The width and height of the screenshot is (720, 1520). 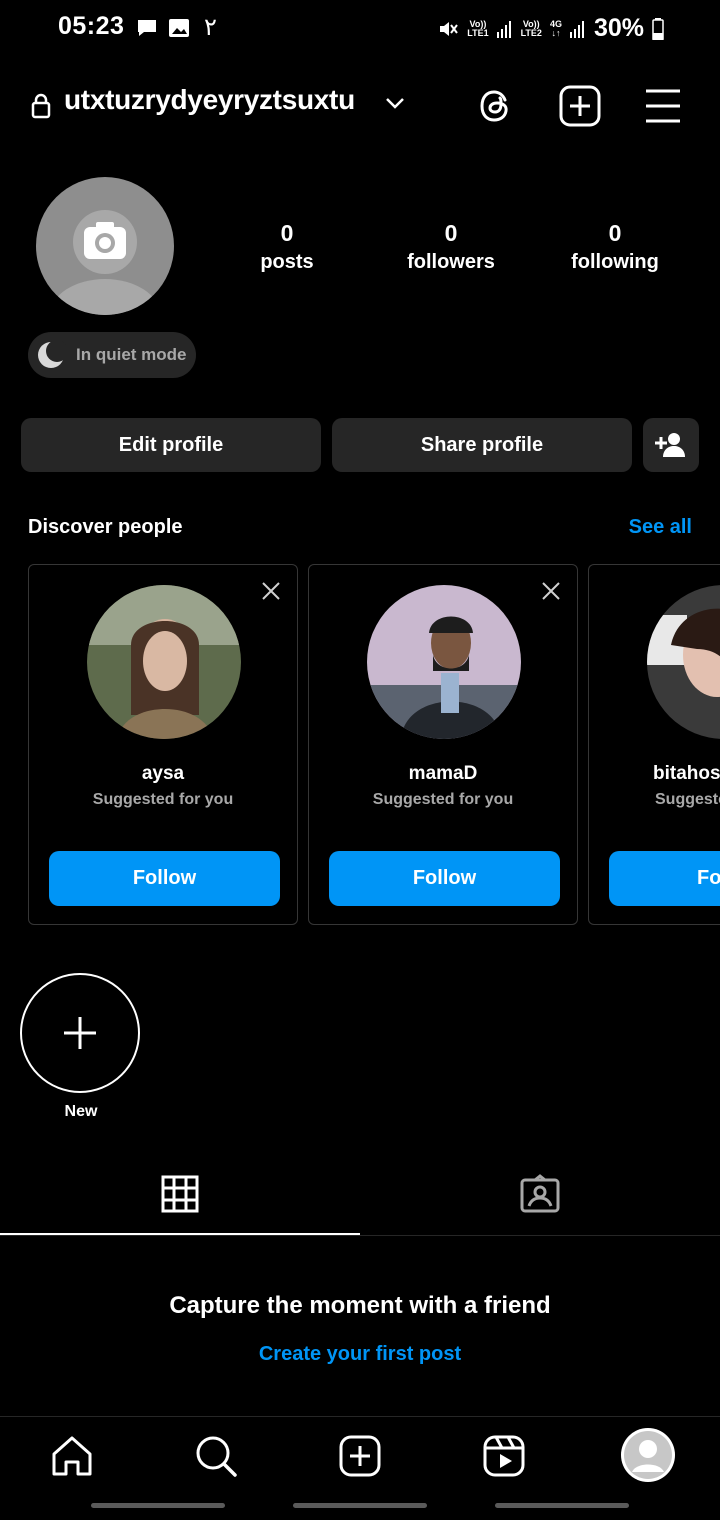 I want to click on suggestion-card: mamaD Suggested for you Follow, so click(x=443, y=744).